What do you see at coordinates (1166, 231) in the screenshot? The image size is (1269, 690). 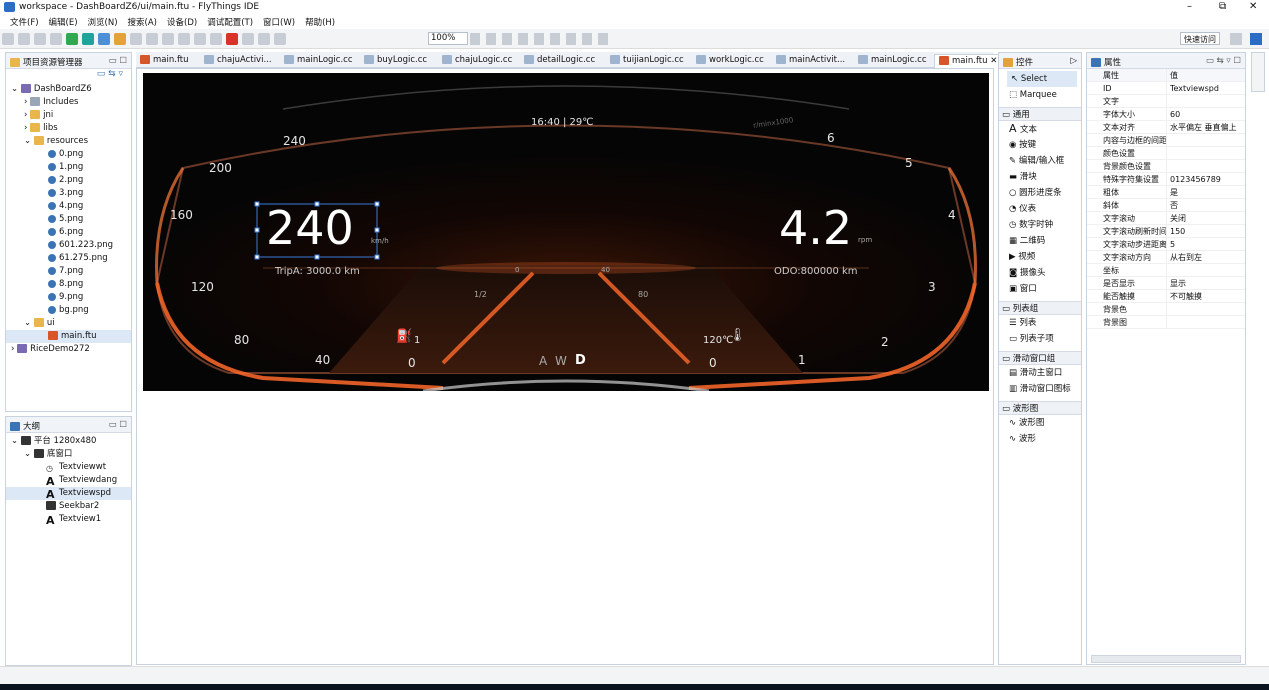 I see `prop-row-scroll-refresh: 文字滚动刷新时间 150` at bounding box center [1166, 231].